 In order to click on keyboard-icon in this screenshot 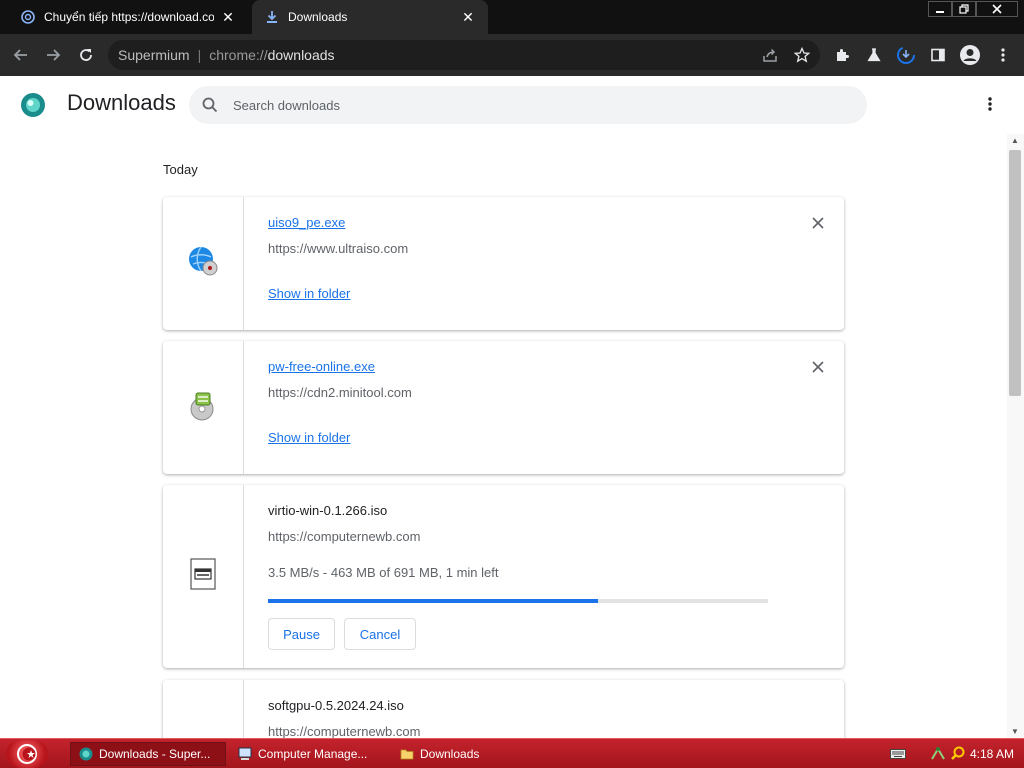, I will do `click(898, 756)`.